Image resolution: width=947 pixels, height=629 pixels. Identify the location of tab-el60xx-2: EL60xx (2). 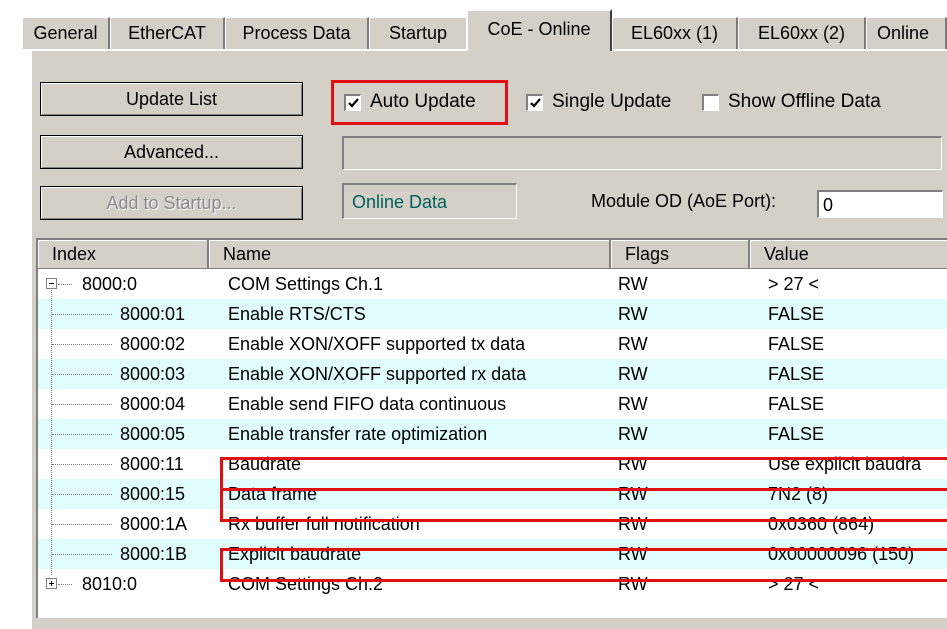
(802, 33).